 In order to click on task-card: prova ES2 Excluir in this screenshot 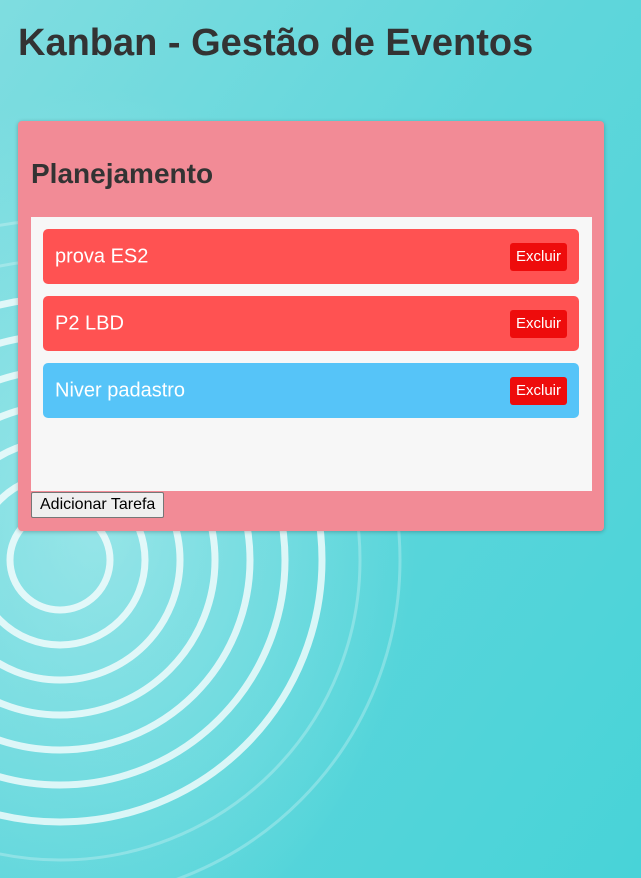, I will do `click(311, 256)`.